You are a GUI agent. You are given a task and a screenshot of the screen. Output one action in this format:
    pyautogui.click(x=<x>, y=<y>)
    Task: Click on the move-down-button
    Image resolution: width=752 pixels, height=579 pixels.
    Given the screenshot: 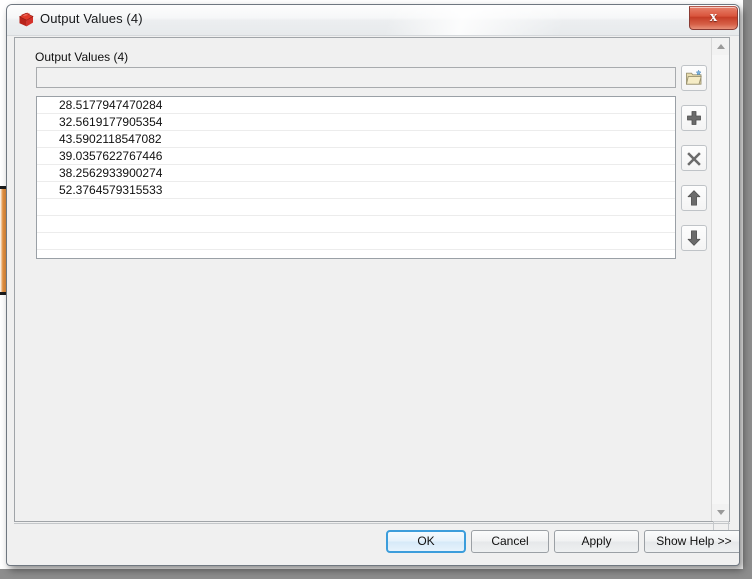 What is the action you would take?
    pyautogui.click(x=694, y=238)
    